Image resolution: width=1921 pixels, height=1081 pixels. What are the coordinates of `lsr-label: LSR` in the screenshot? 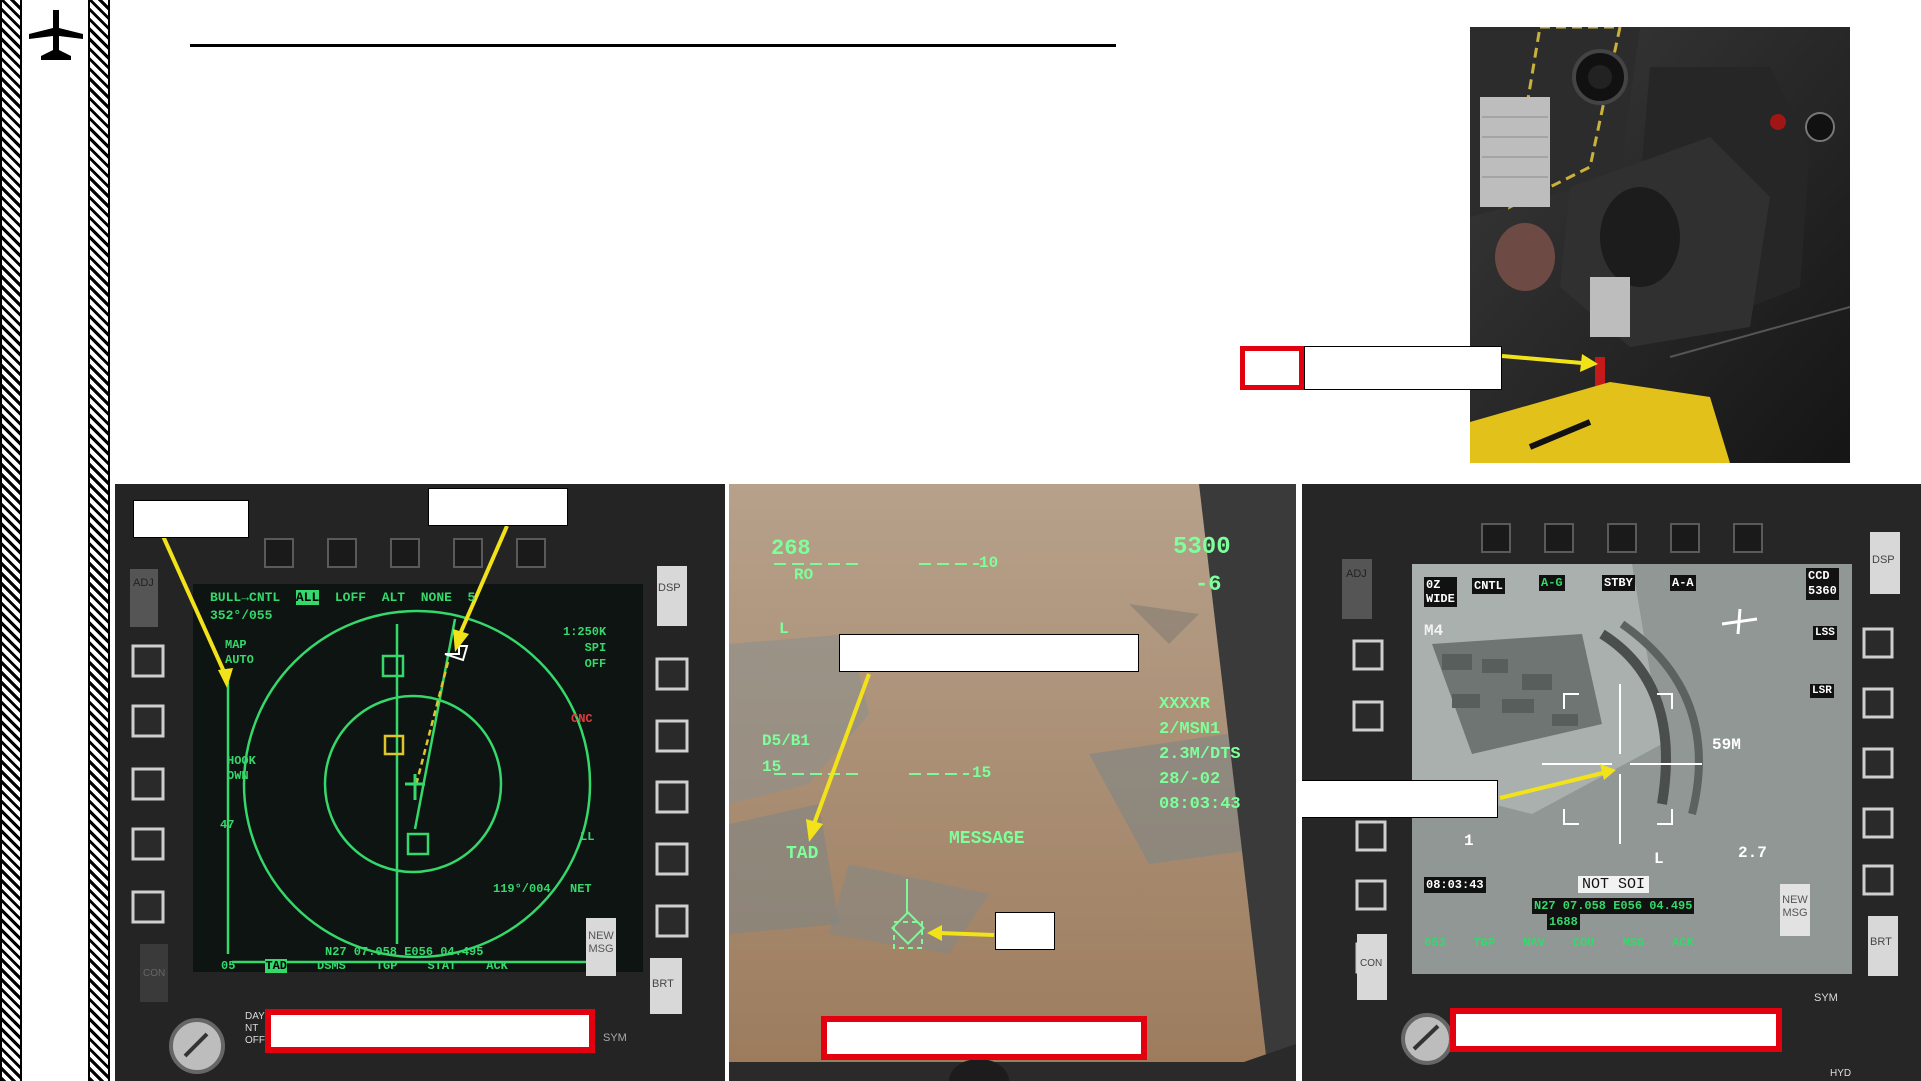 It's located at (1822, 691).